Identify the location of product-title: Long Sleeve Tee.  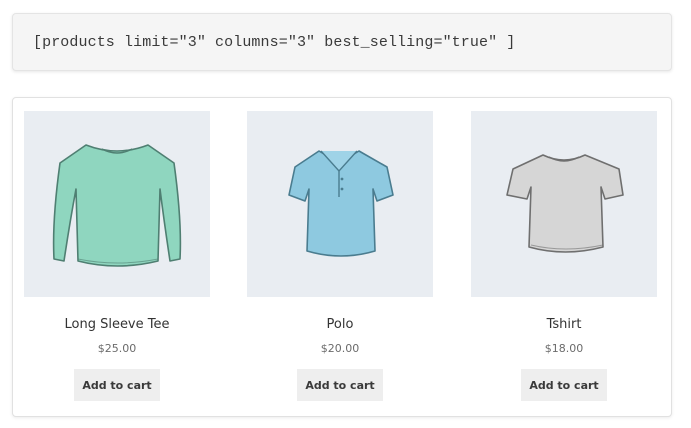
(116, 324).